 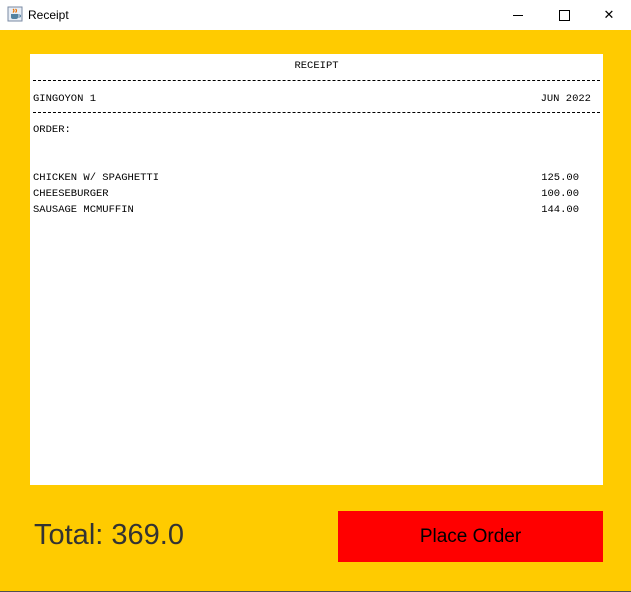 I want to click on maximize-button, so click(x=564, y=15).